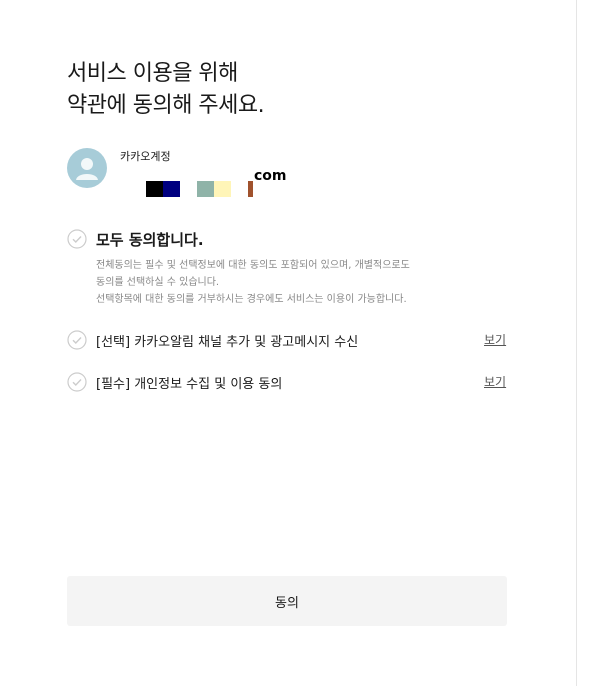 This screenshot has height=686, width=594. Describe the element at coordinates (495, 381) in the screenshot. I see `view-link-privacy: 보기` at that location.